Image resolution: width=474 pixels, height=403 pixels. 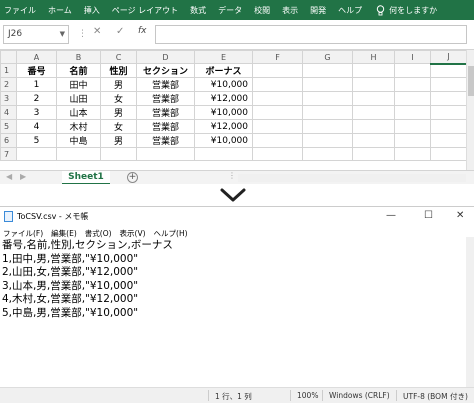 What do you see at coordinates (78, 57) in the screenshot?
I see `column-header: B` at bounding box center [78, 57].